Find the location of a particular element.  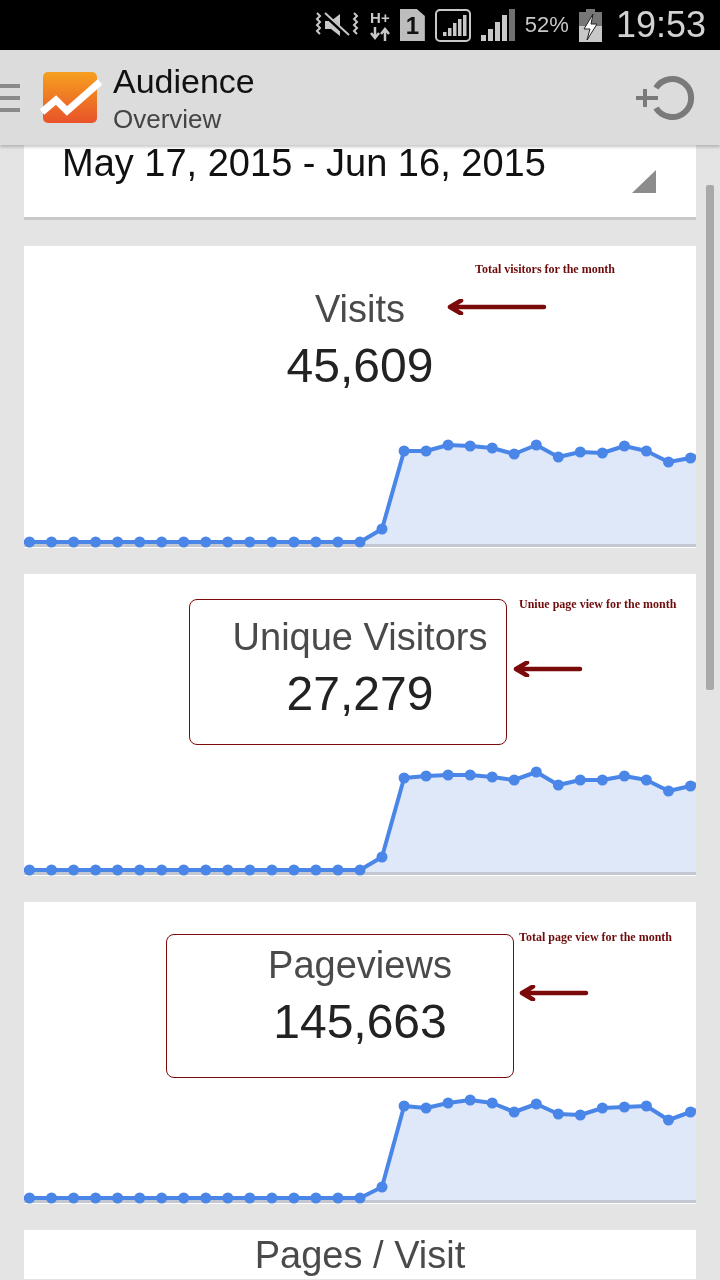

screen-title: Audience is located at coordinates (184, 80).